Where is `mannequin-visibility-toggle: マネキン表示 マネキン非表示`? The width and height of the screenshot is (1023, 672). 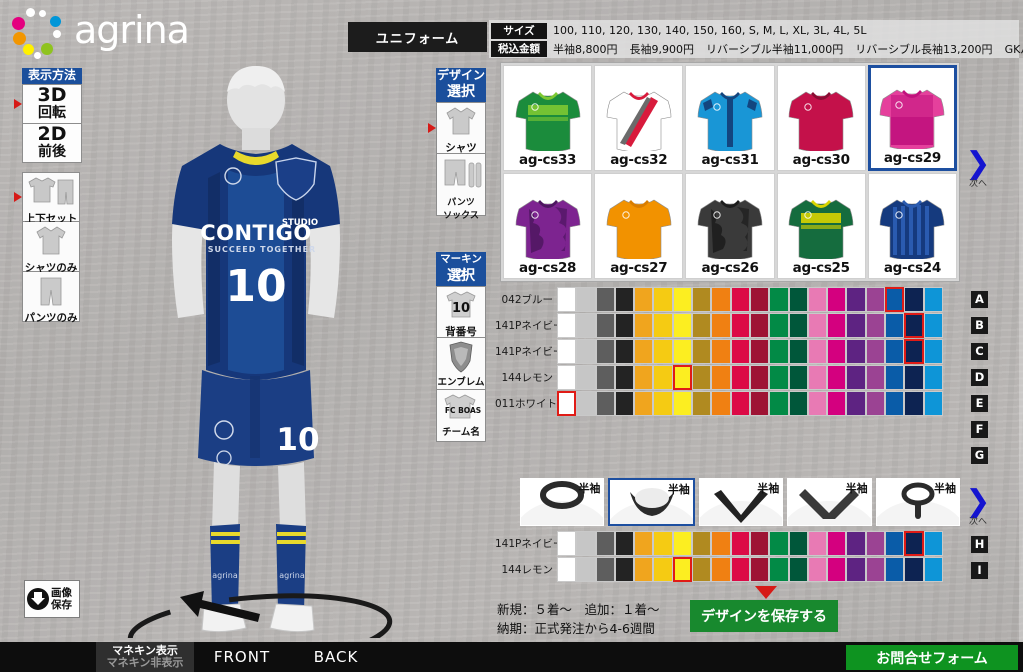 mannequin-visibility-toggle: マネキン表示 マネキン非表示 is located at coordinates (145, 657).